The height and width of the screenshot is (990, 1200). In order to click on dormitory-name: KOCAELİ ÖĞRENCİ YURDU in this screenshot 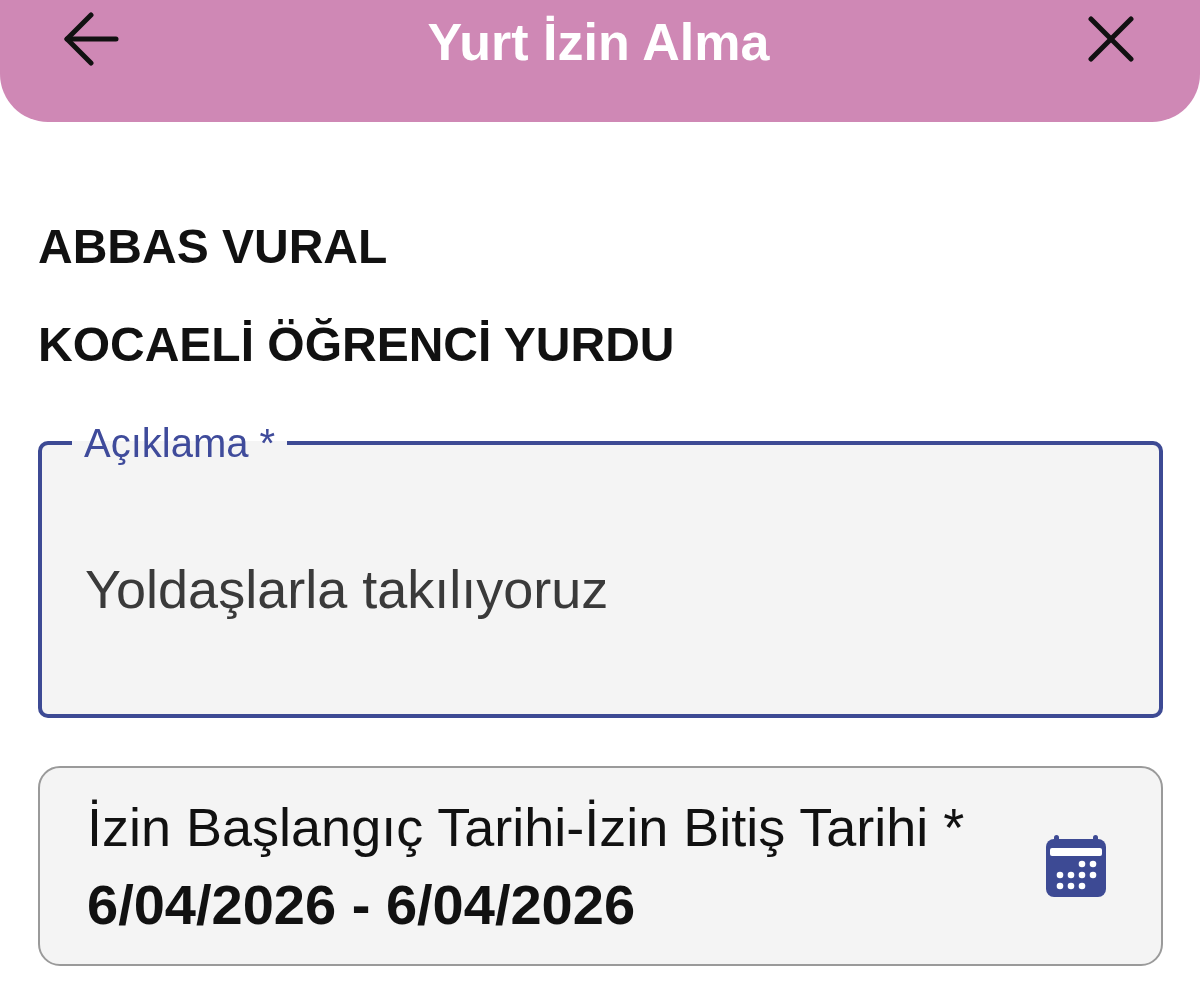, I will do `click(356, 345)`.